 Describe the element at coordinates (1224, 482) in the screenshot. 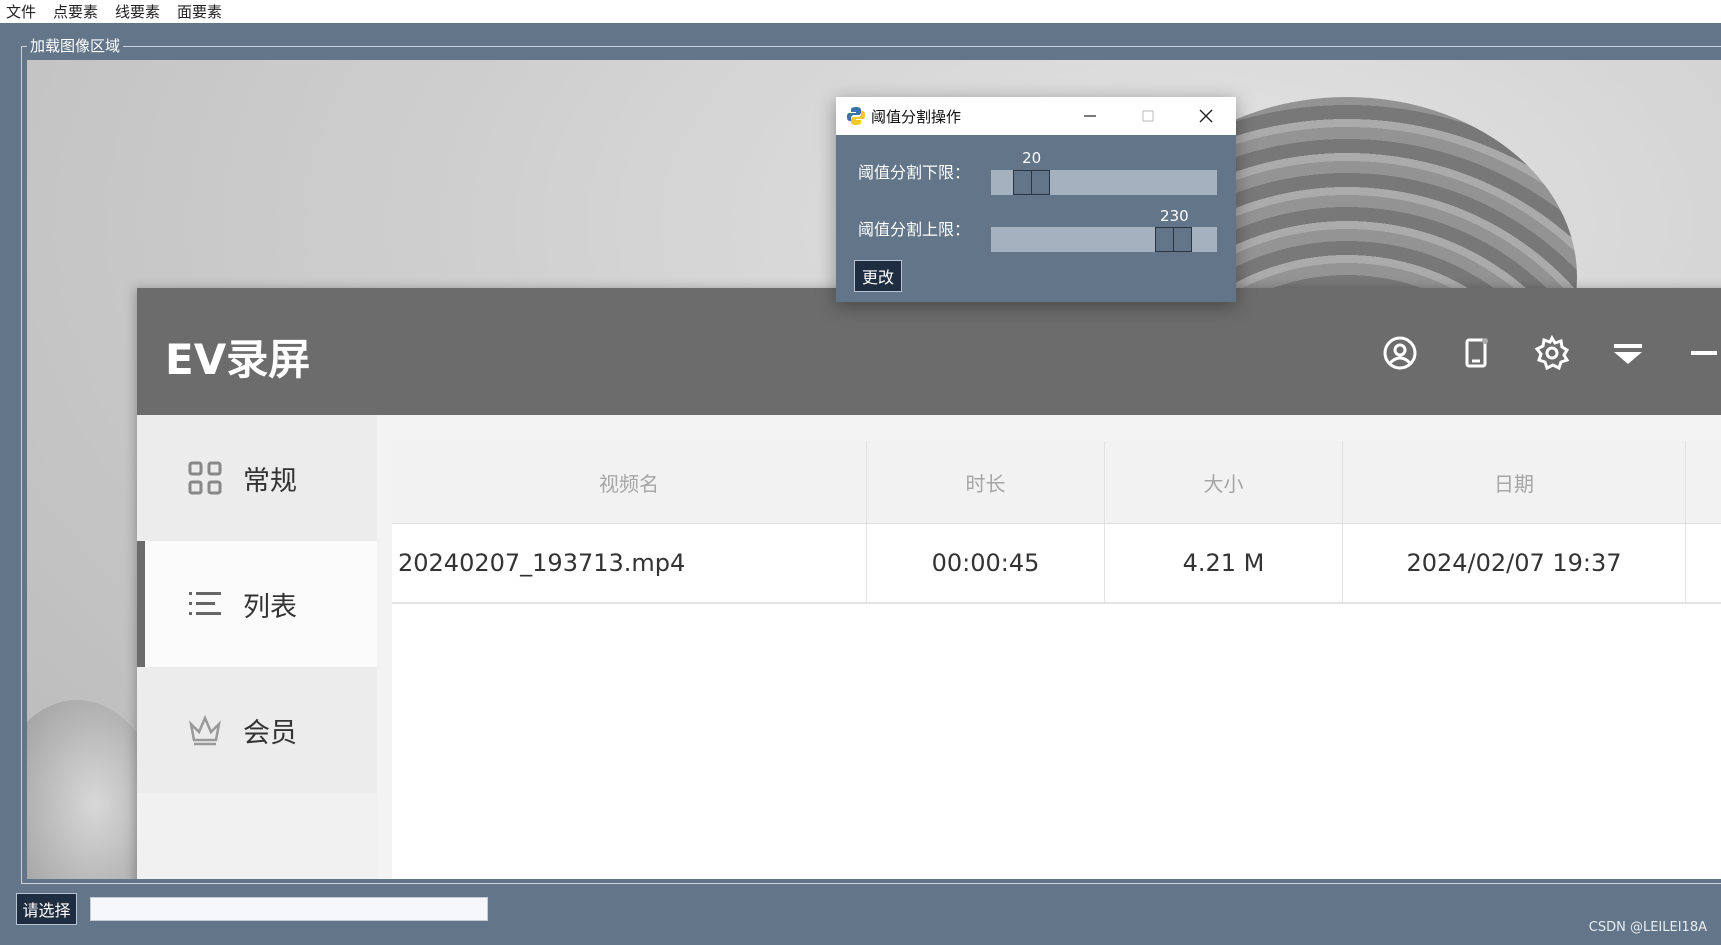

I see `column-header-size: 大小` at that location.